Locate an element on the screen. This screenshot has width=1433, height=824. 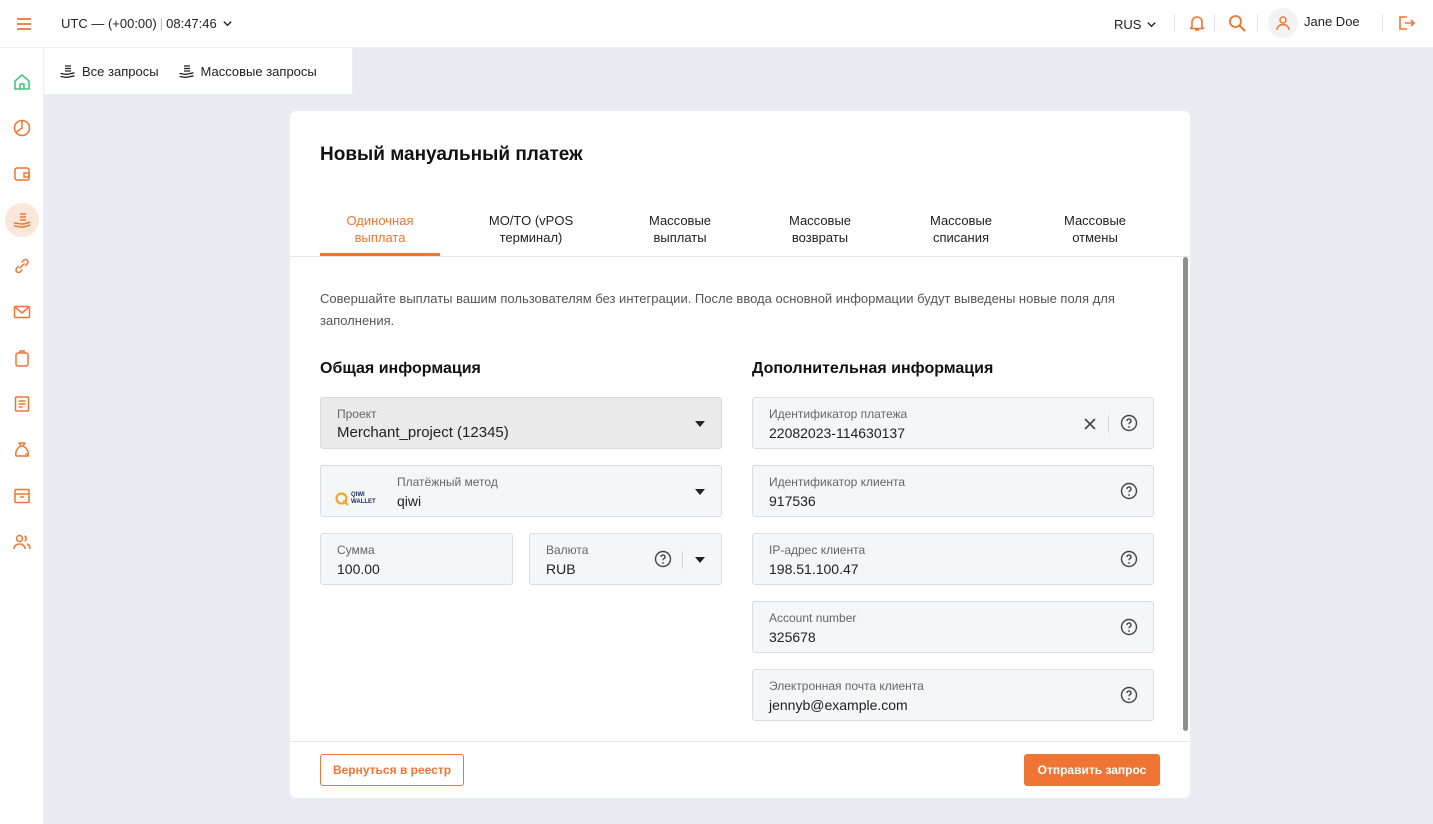
pie-chart-icon is located at coordinates (22, 128).